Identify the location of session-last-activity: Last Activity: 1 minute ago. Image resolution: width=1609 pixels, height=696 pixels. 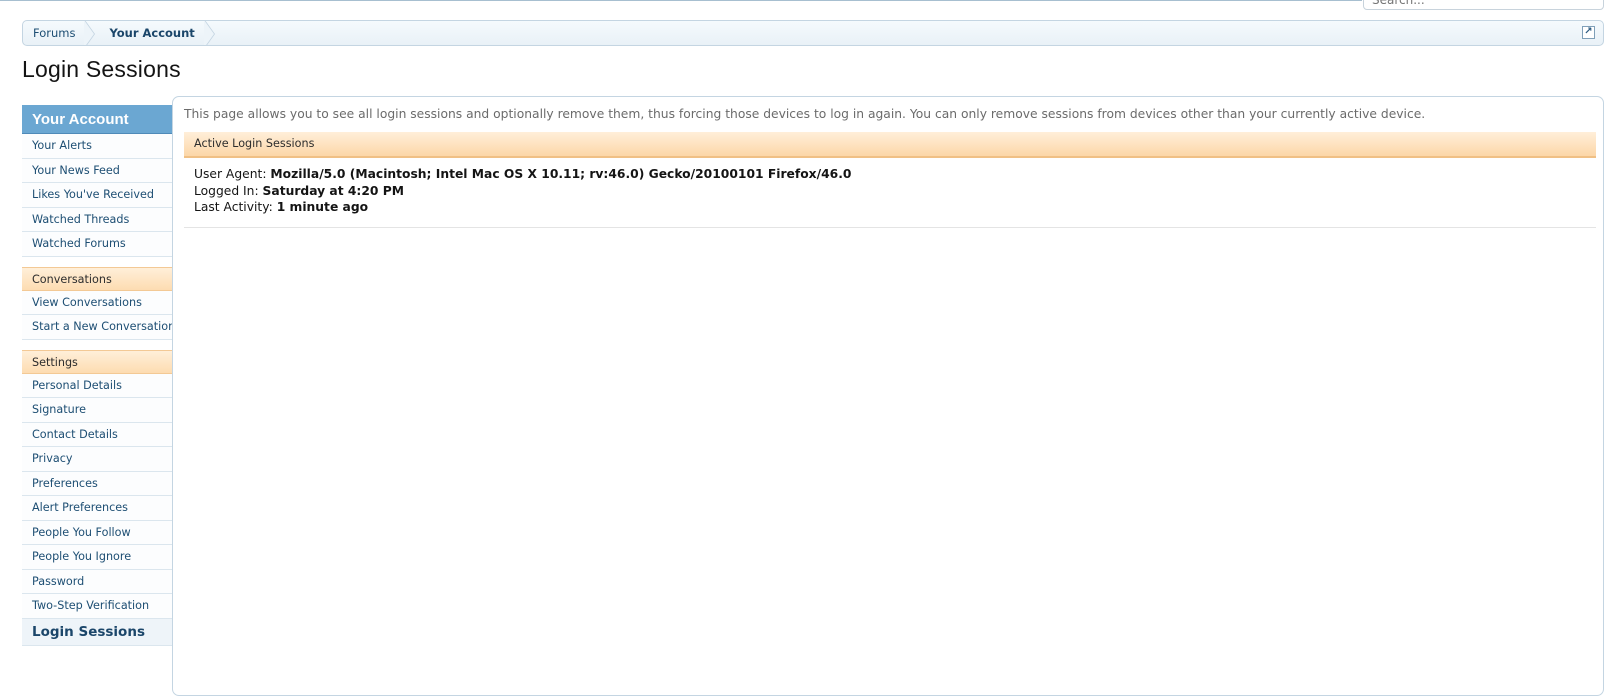
(895, 207).